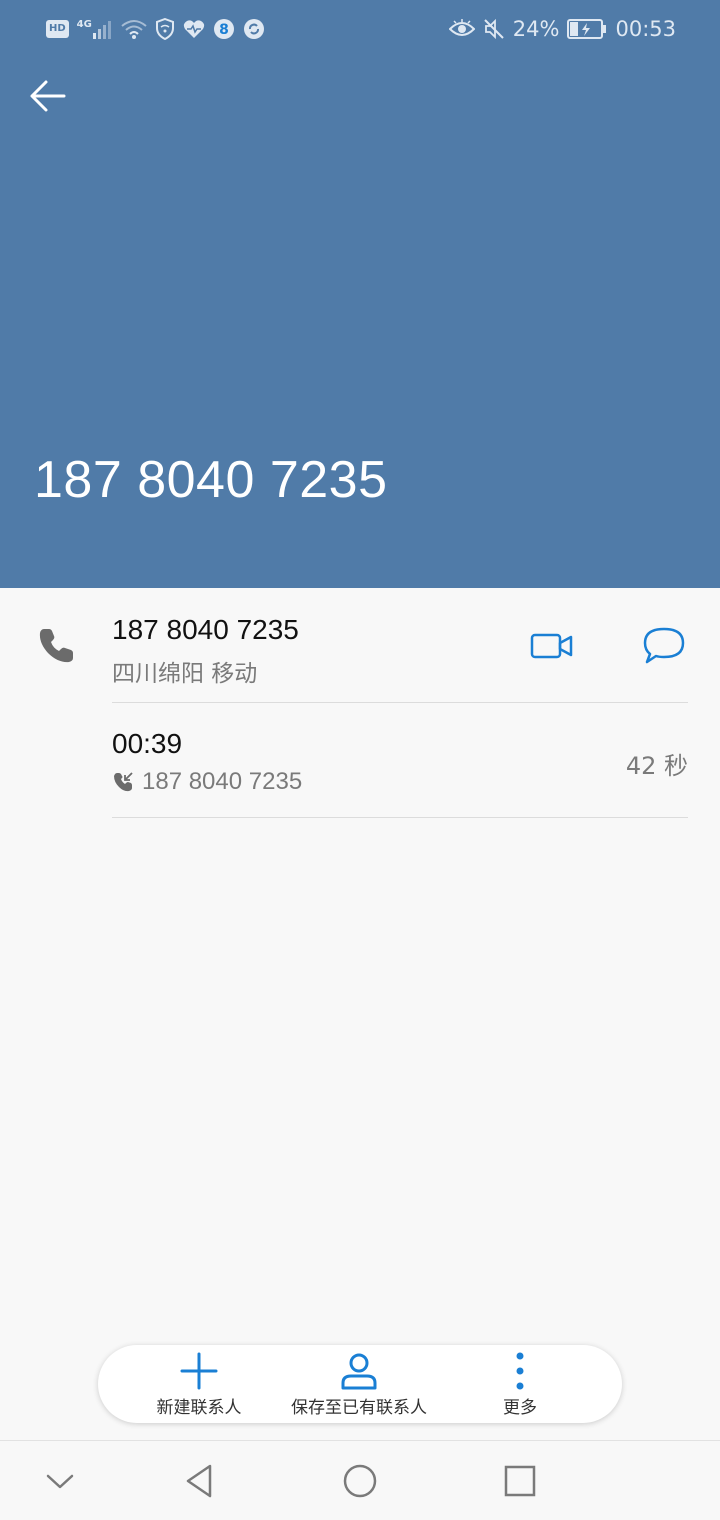  What do you see at coordinates (48, 96) in the screenshot?
I see `back-arrow-icon` at bounding box center [48, 96].